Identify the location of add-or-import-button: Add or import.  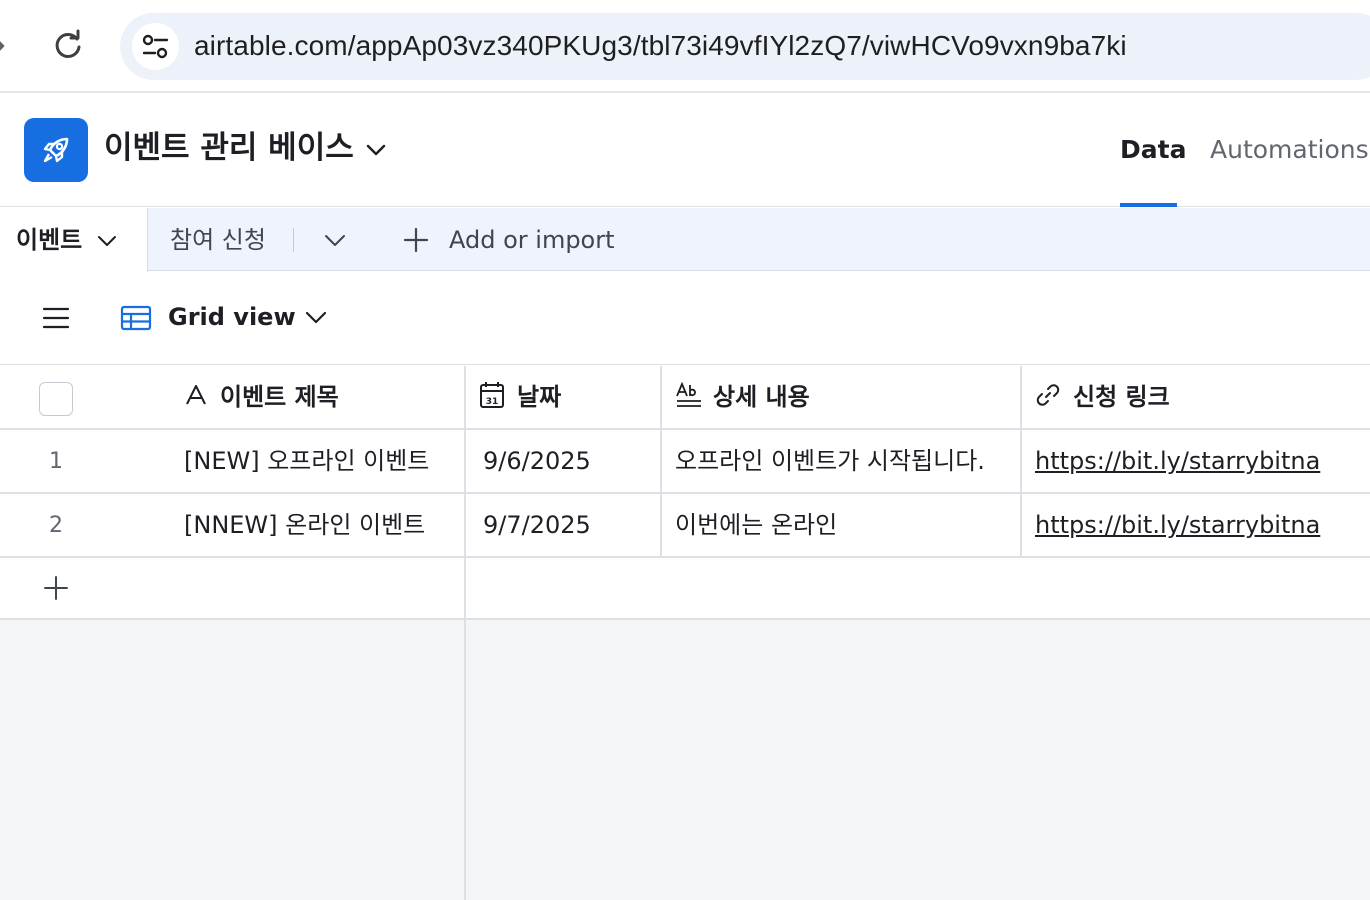
(508, 240).